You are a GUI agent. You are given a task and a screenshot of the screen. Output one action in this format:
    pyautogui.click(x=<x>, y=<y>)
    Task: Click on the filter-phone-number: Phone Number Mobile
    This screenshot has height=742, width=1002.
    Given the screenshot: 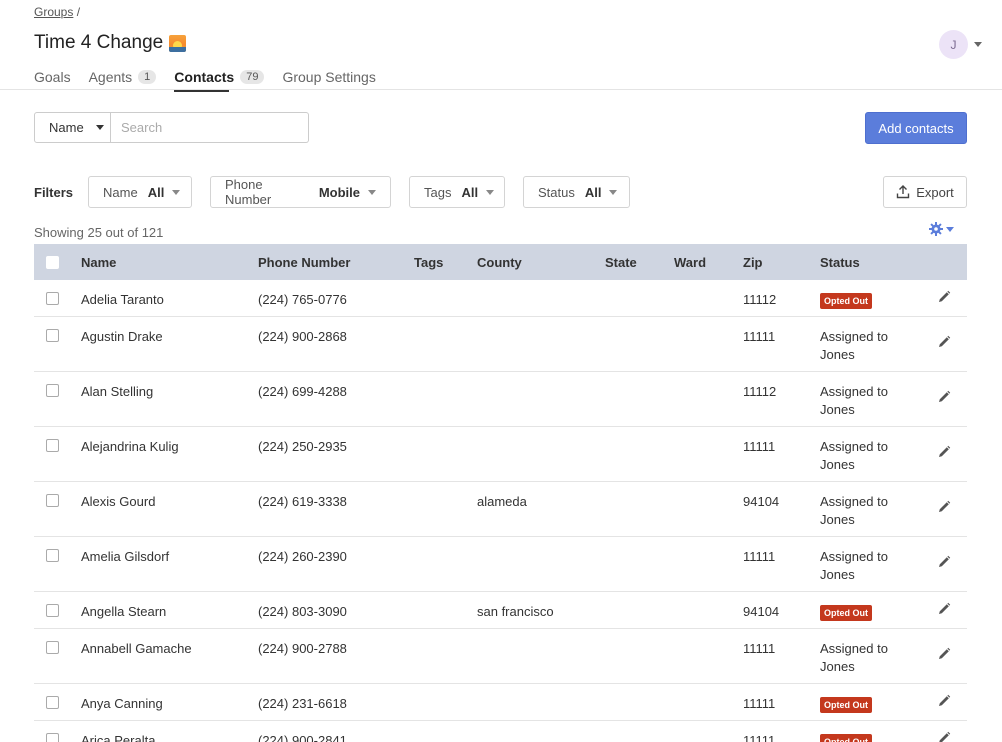 What is the action you would take?
    pyautogui.click(x=300, y=192)
    